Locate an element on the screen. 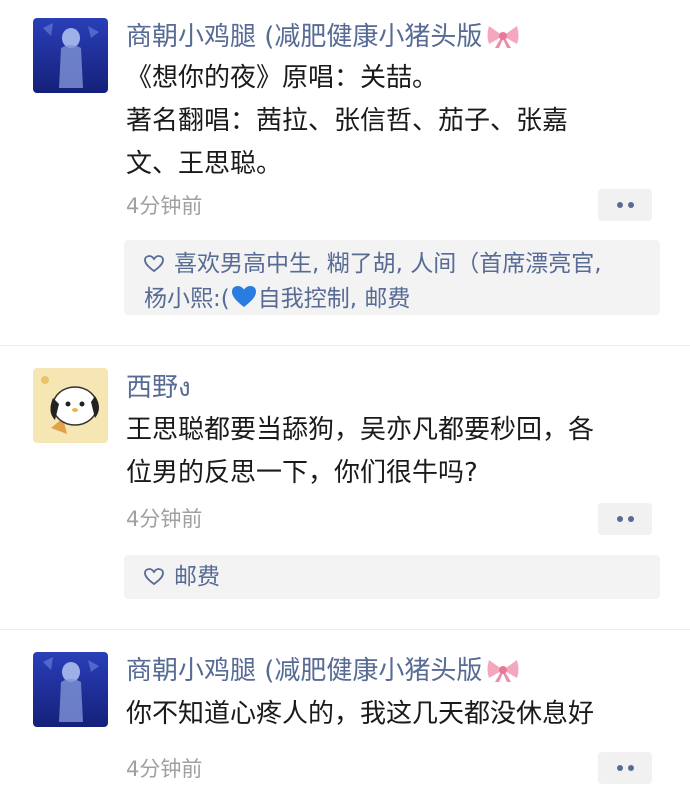 The height and width of the screenshot is (790, 690). comment-text: 你不知道心疼人的，我这几天都没休息好 is located at coordinates (396, 714).